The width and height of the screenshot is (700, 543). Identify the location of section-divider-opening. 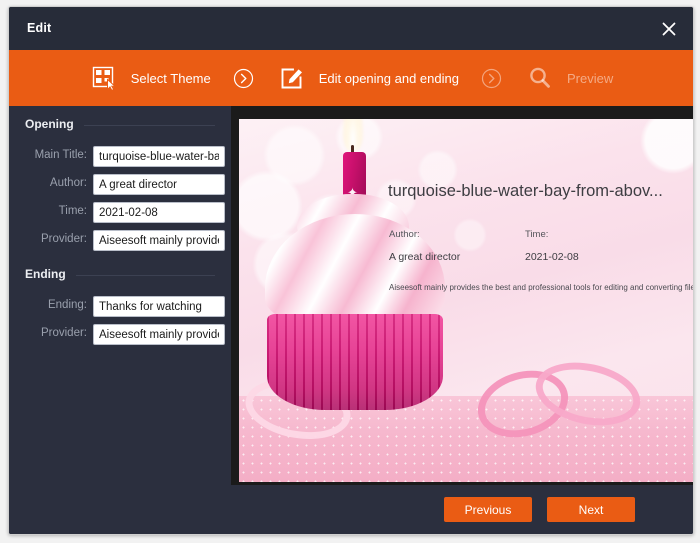
(149, 125).